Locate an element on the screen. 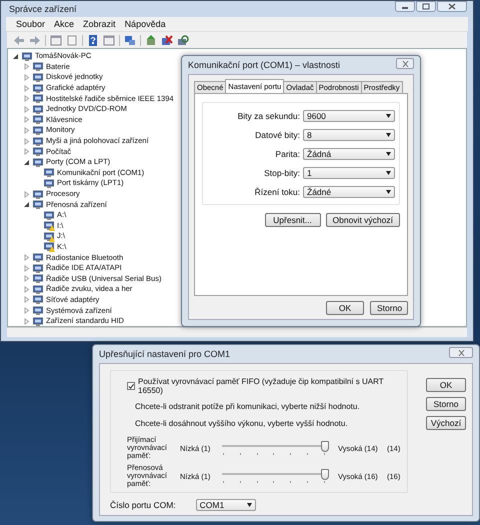  checkbox-label: Používat vyrovnávací paměť FIFO (vyžaduje čip kompatibilní s UART 16550) is located at coordinates (261, 386).